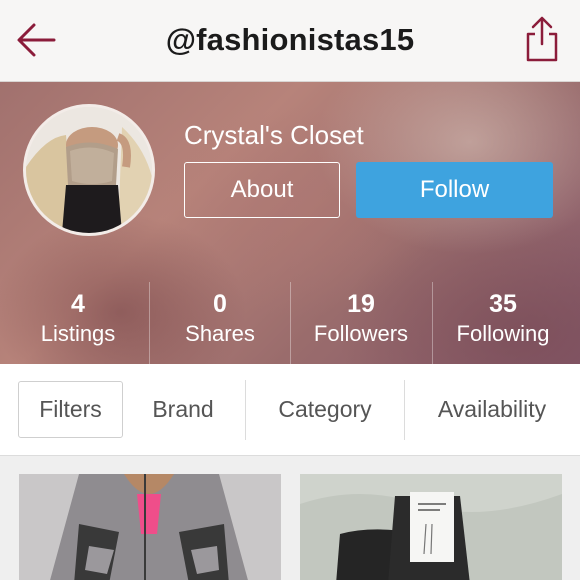 Image resolution: width=580 pixels, height=580 pixels. What do you see at coordinates (262, 190) in the screenshot?
I see `about-button: About` at bounding box center [262, 190].